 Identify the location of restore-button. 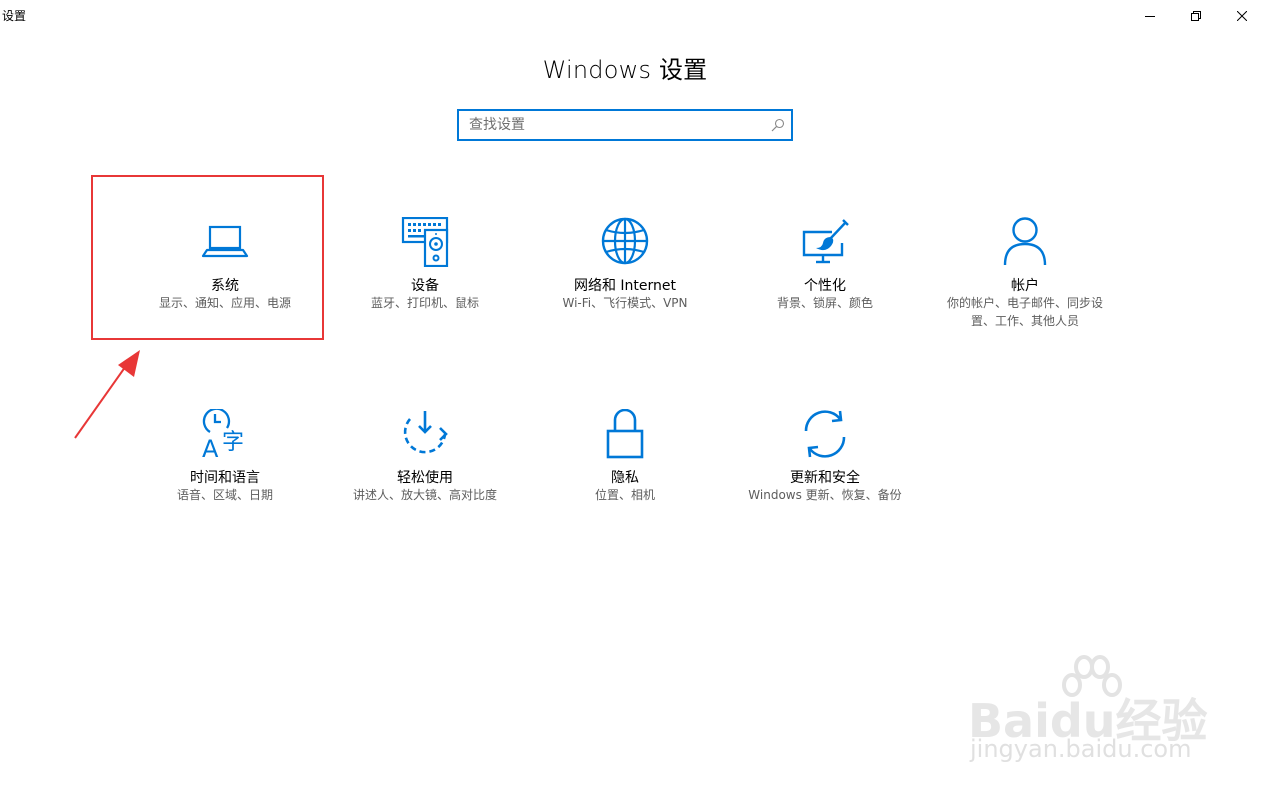
(1196, 16).